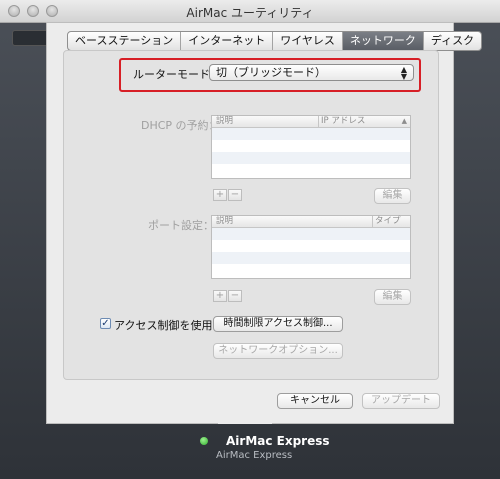  Describe the element at coordinates (383, 41) in the screenshot. I see `tab-network: ネットワーク` at that location.